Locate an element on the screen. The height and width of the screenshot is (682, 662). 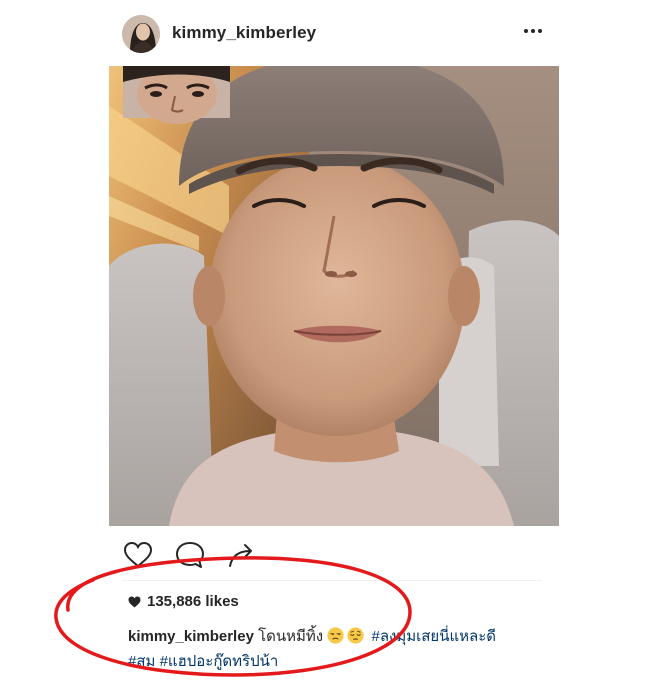
hashtag-link: #สม is located at coordinates (141, 661).